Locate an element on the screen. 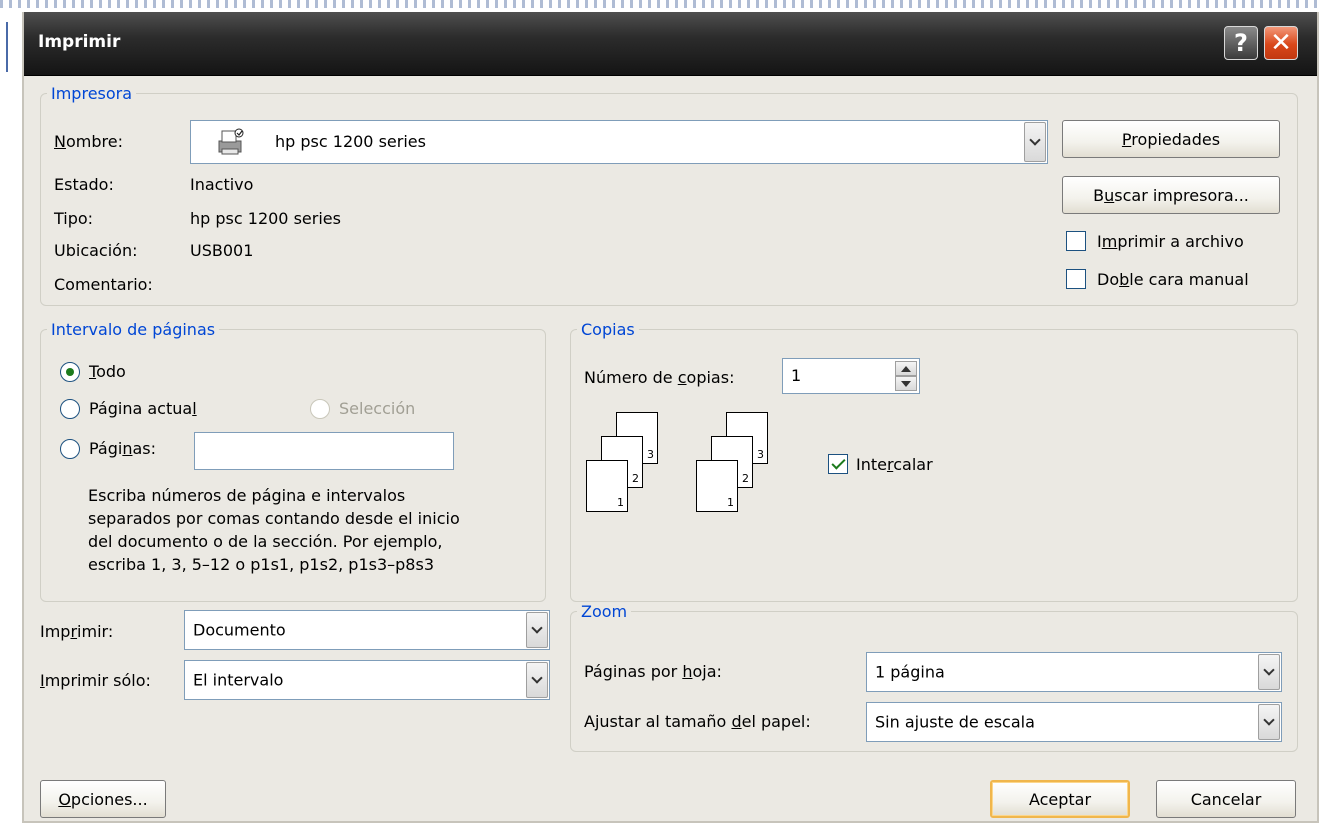 The image size is (1319, 823). type-label: Tipo: is located at coordinates (74, 218).